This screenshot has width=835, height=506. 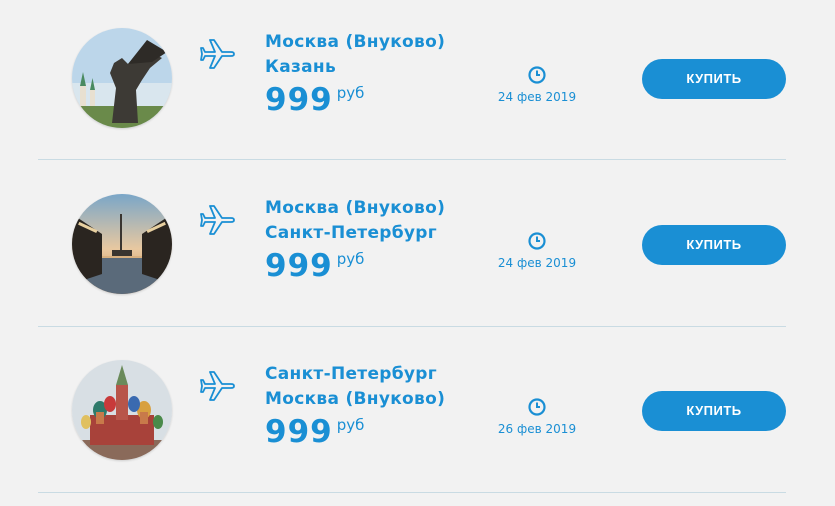 What do you see at coordinates (355, 399) in the screenshot?
I see `route-to: Москва (Внуково)` at bounding box center [355, 399].